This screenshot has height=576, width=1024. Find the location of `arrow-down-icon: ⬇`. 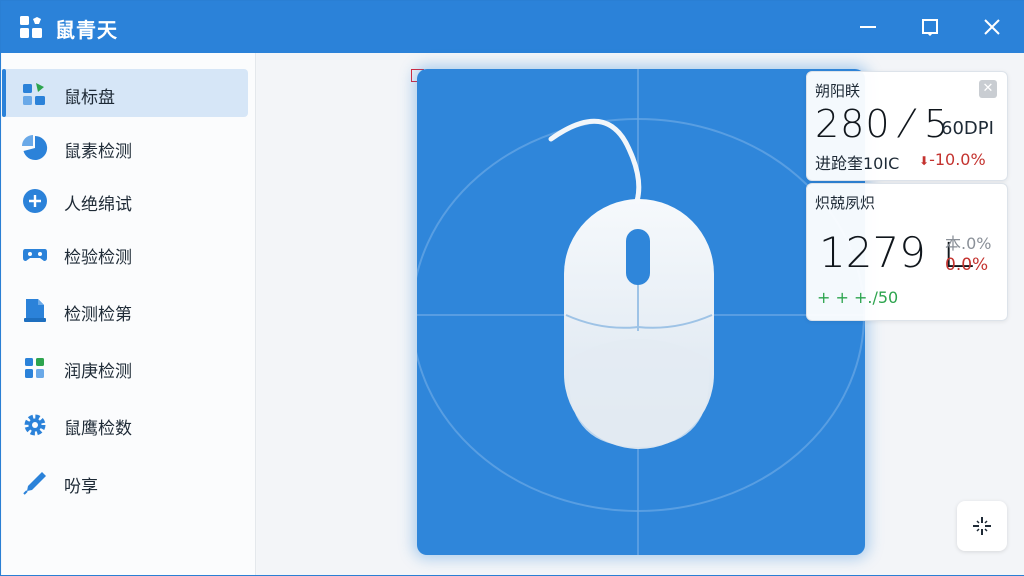

arrow-down-icon: ⬇ is located at coordinates (924, 161).